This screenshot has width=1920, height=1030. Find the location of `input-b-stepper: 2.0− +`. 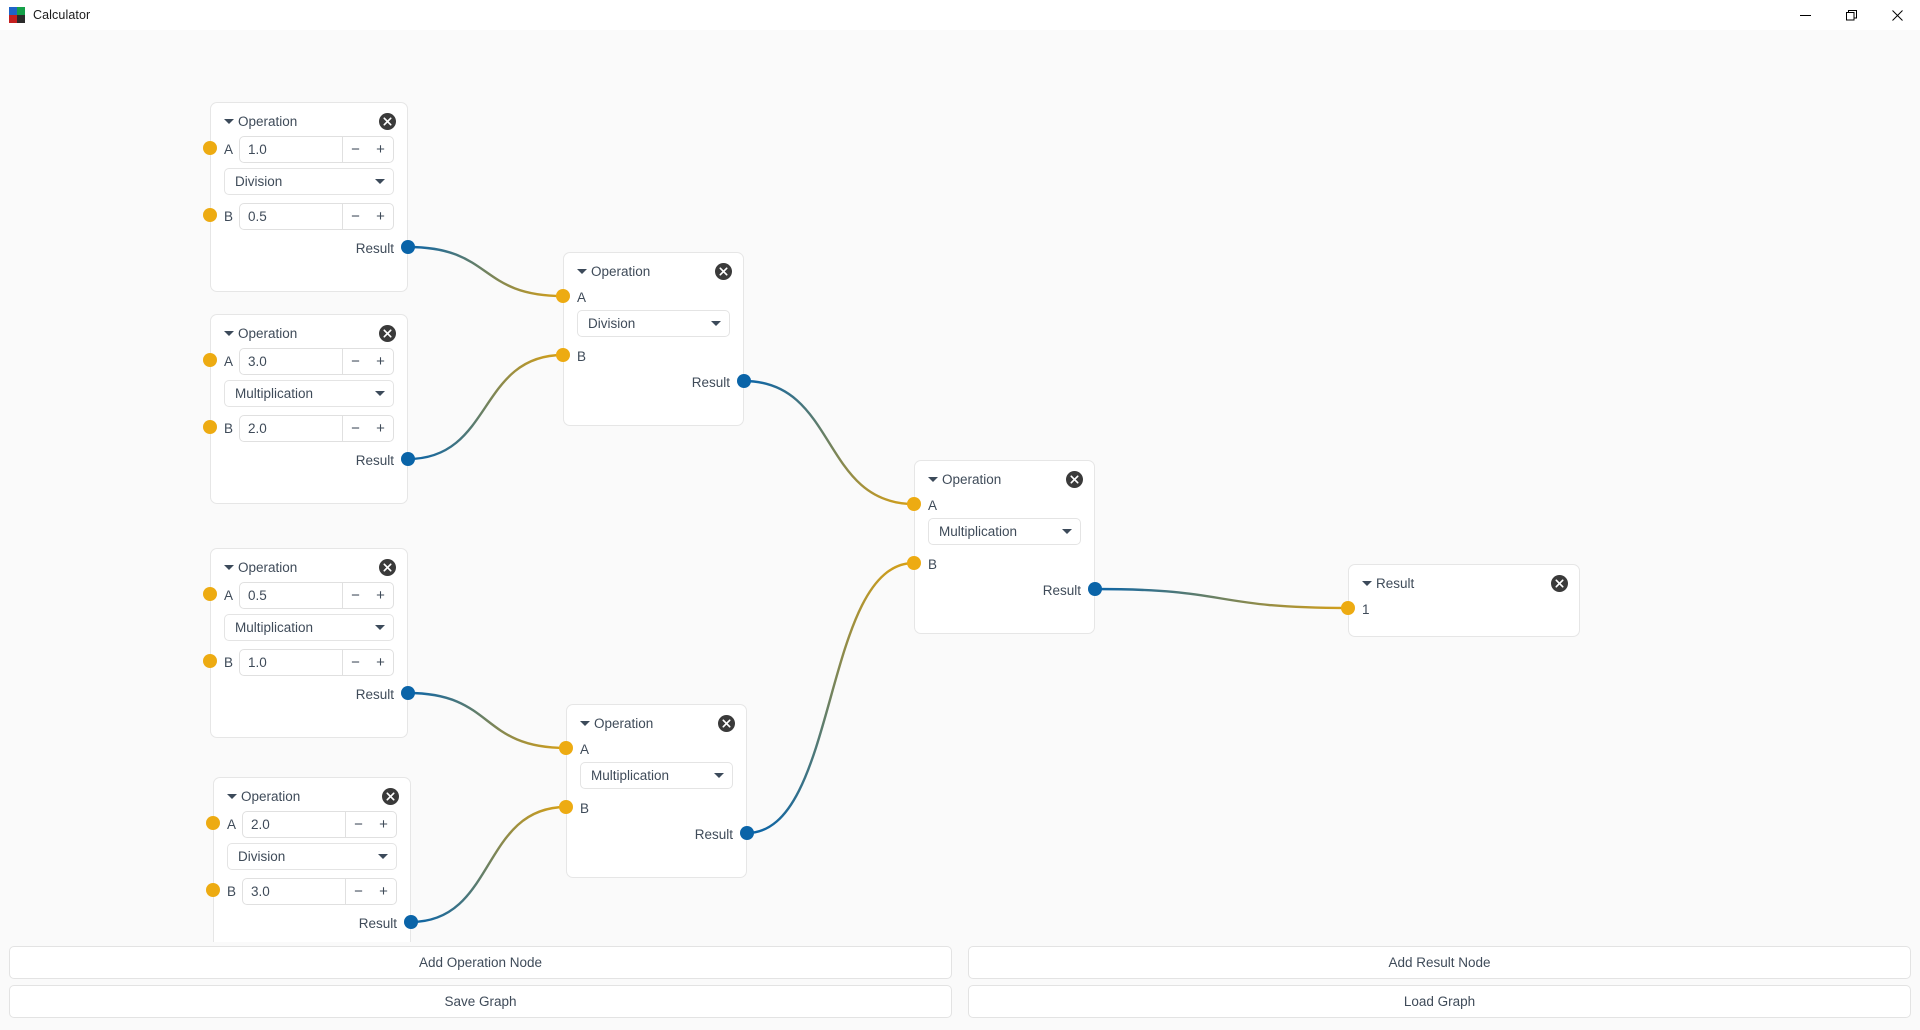

input-b-stepper: 2.0− + is located at coordinates (316, 428).